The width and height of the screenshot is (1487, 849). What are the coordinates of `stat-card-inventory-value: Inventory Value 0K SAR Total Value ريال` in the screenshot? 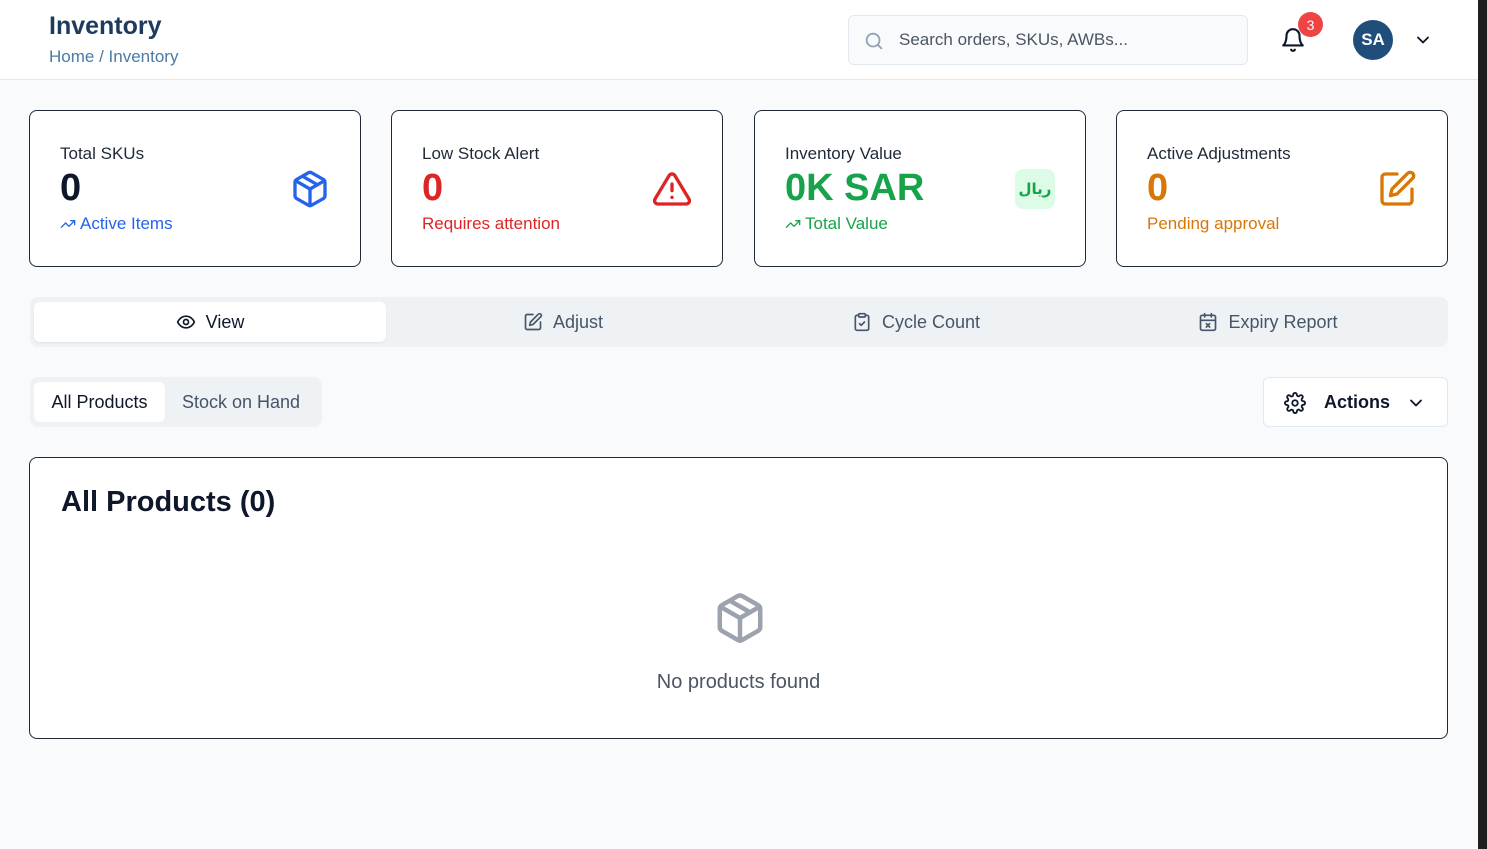 It's located at (920, 188).